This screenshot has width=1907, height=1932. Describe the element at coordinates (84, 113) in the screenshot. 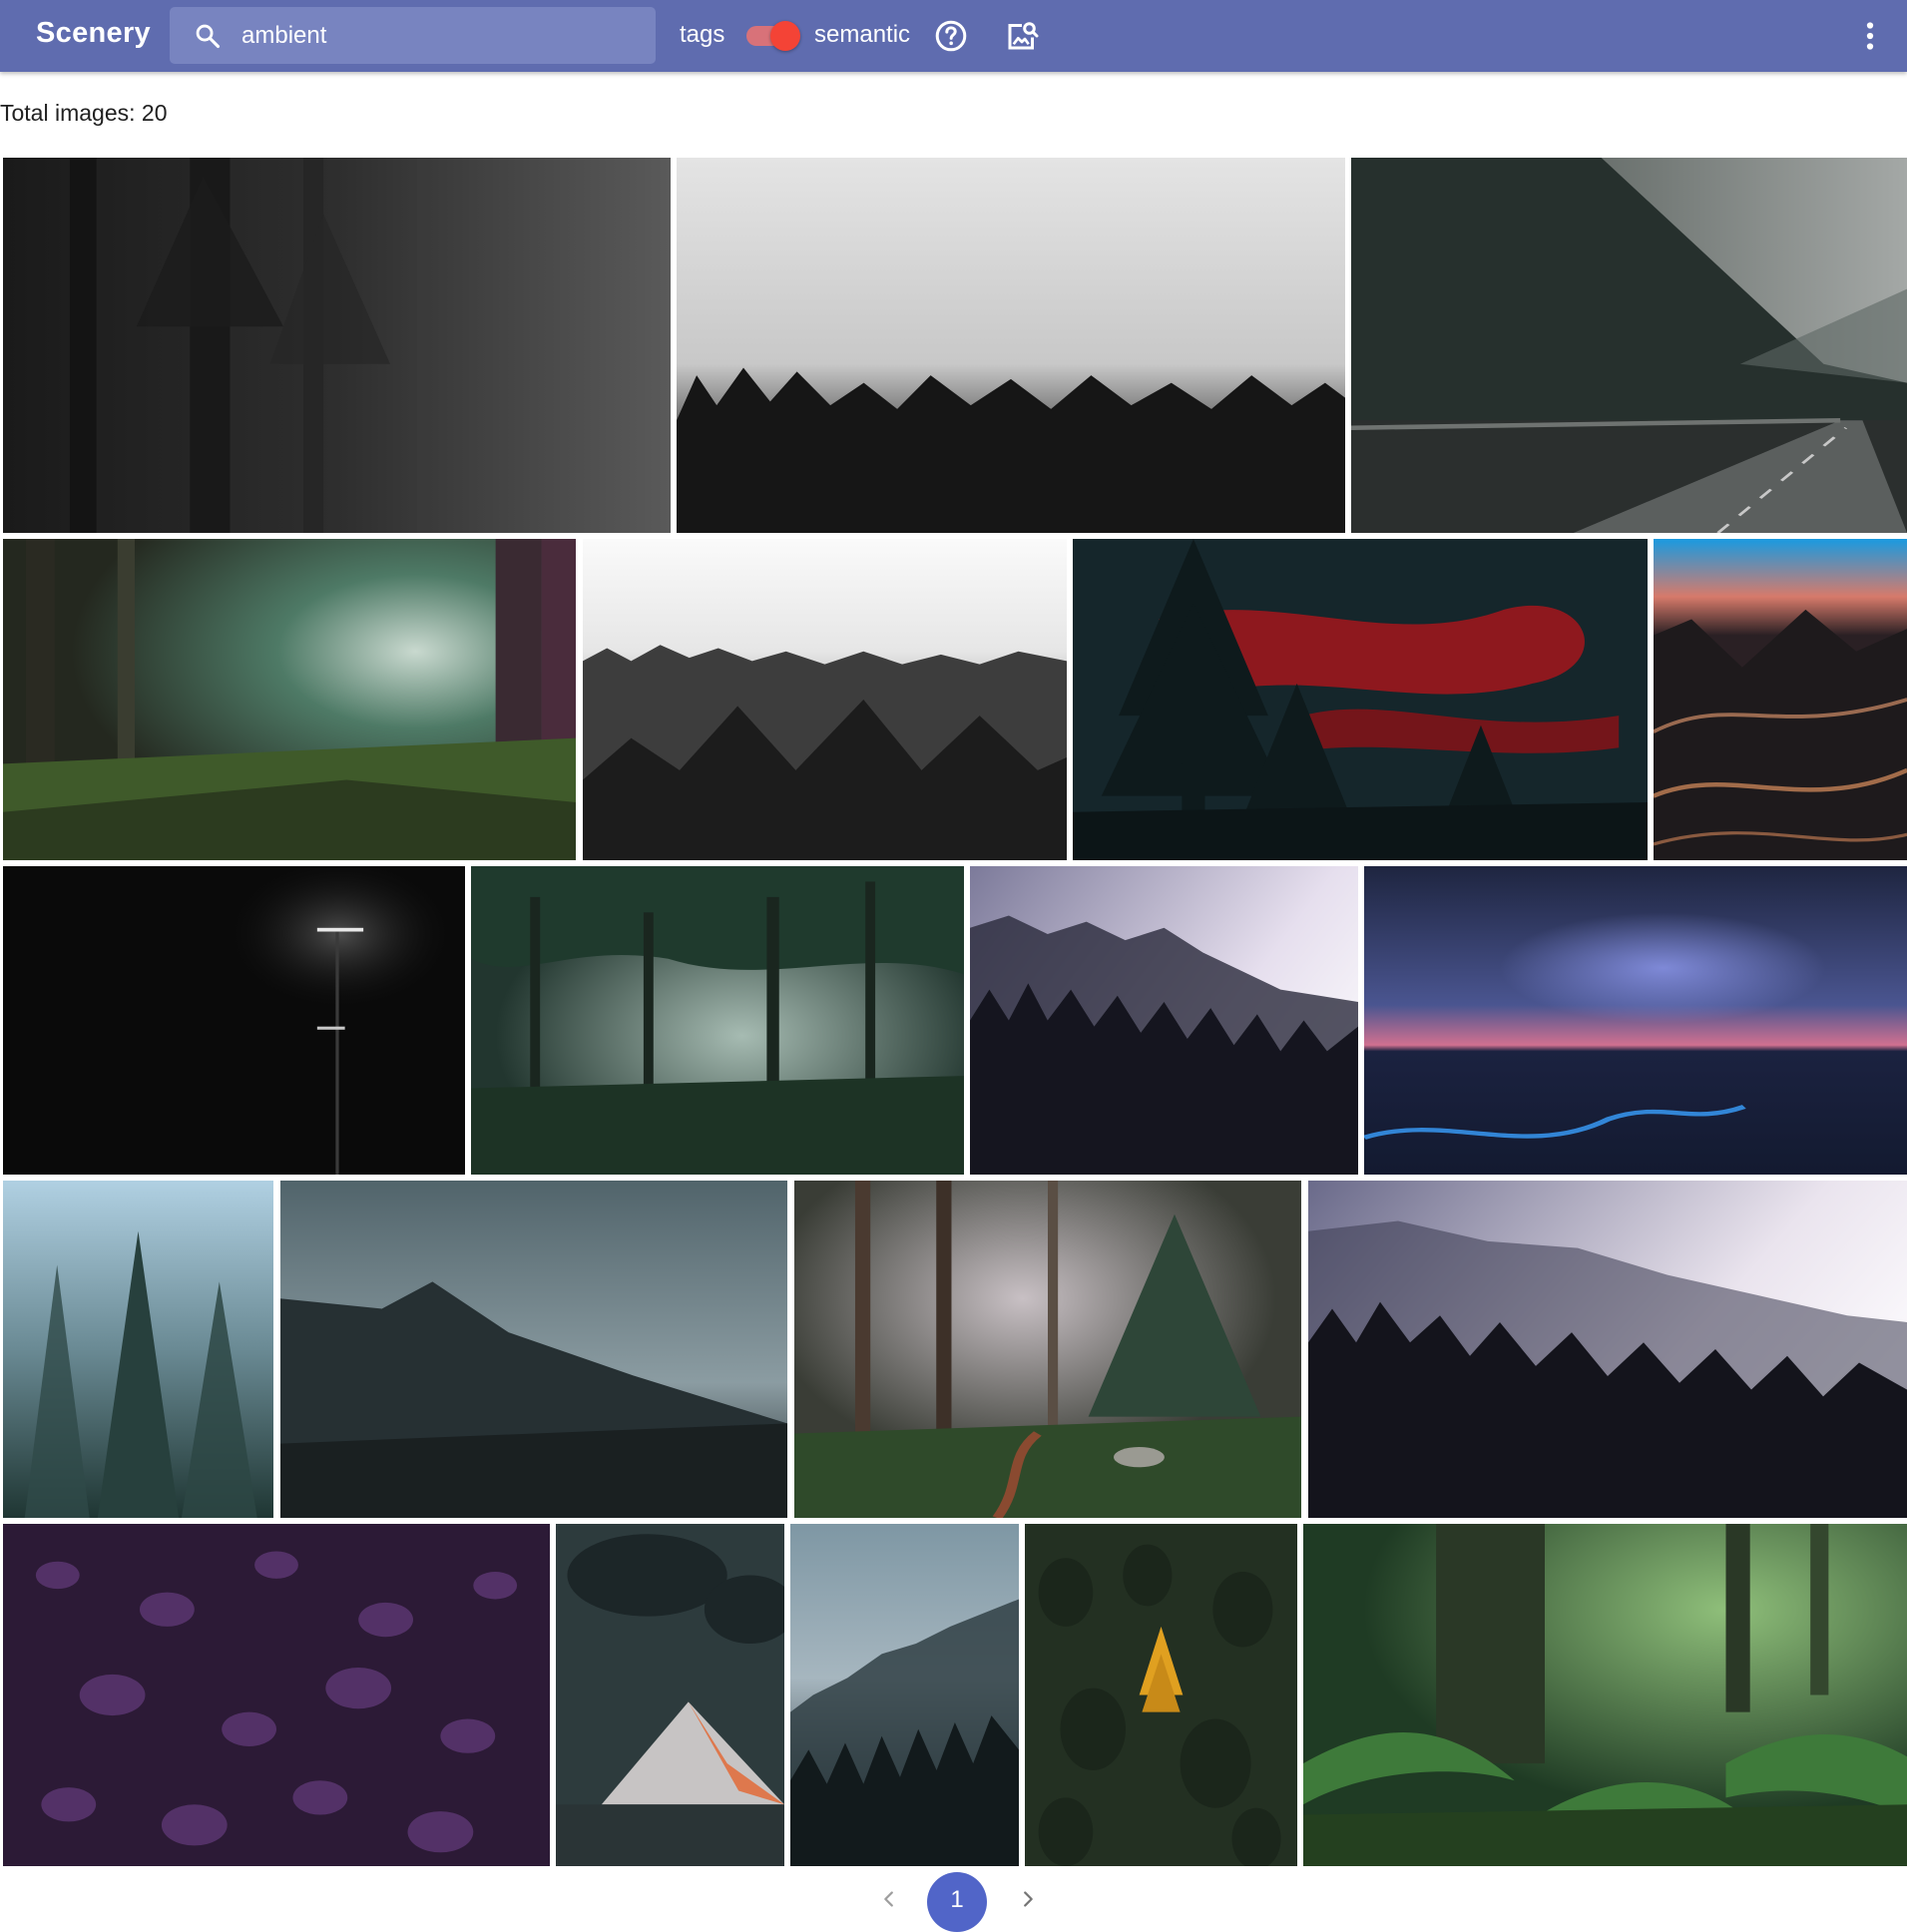

I see `total-images-count: Total images: 20` at that location.